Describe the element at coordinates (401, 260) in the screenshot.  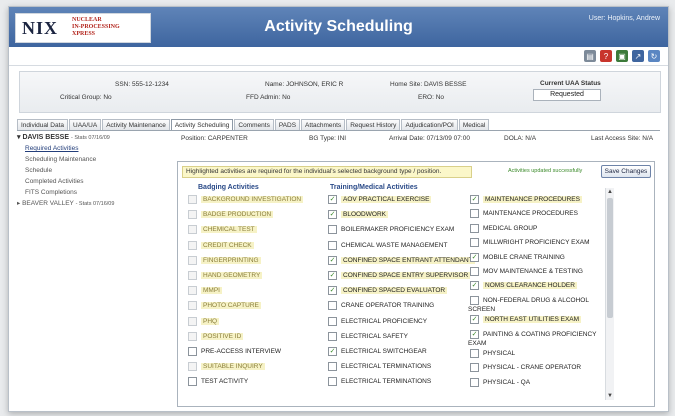
I see `activity-item: ✓ CONFINED SPACE ENTRANT ATTENDANT` at that location.